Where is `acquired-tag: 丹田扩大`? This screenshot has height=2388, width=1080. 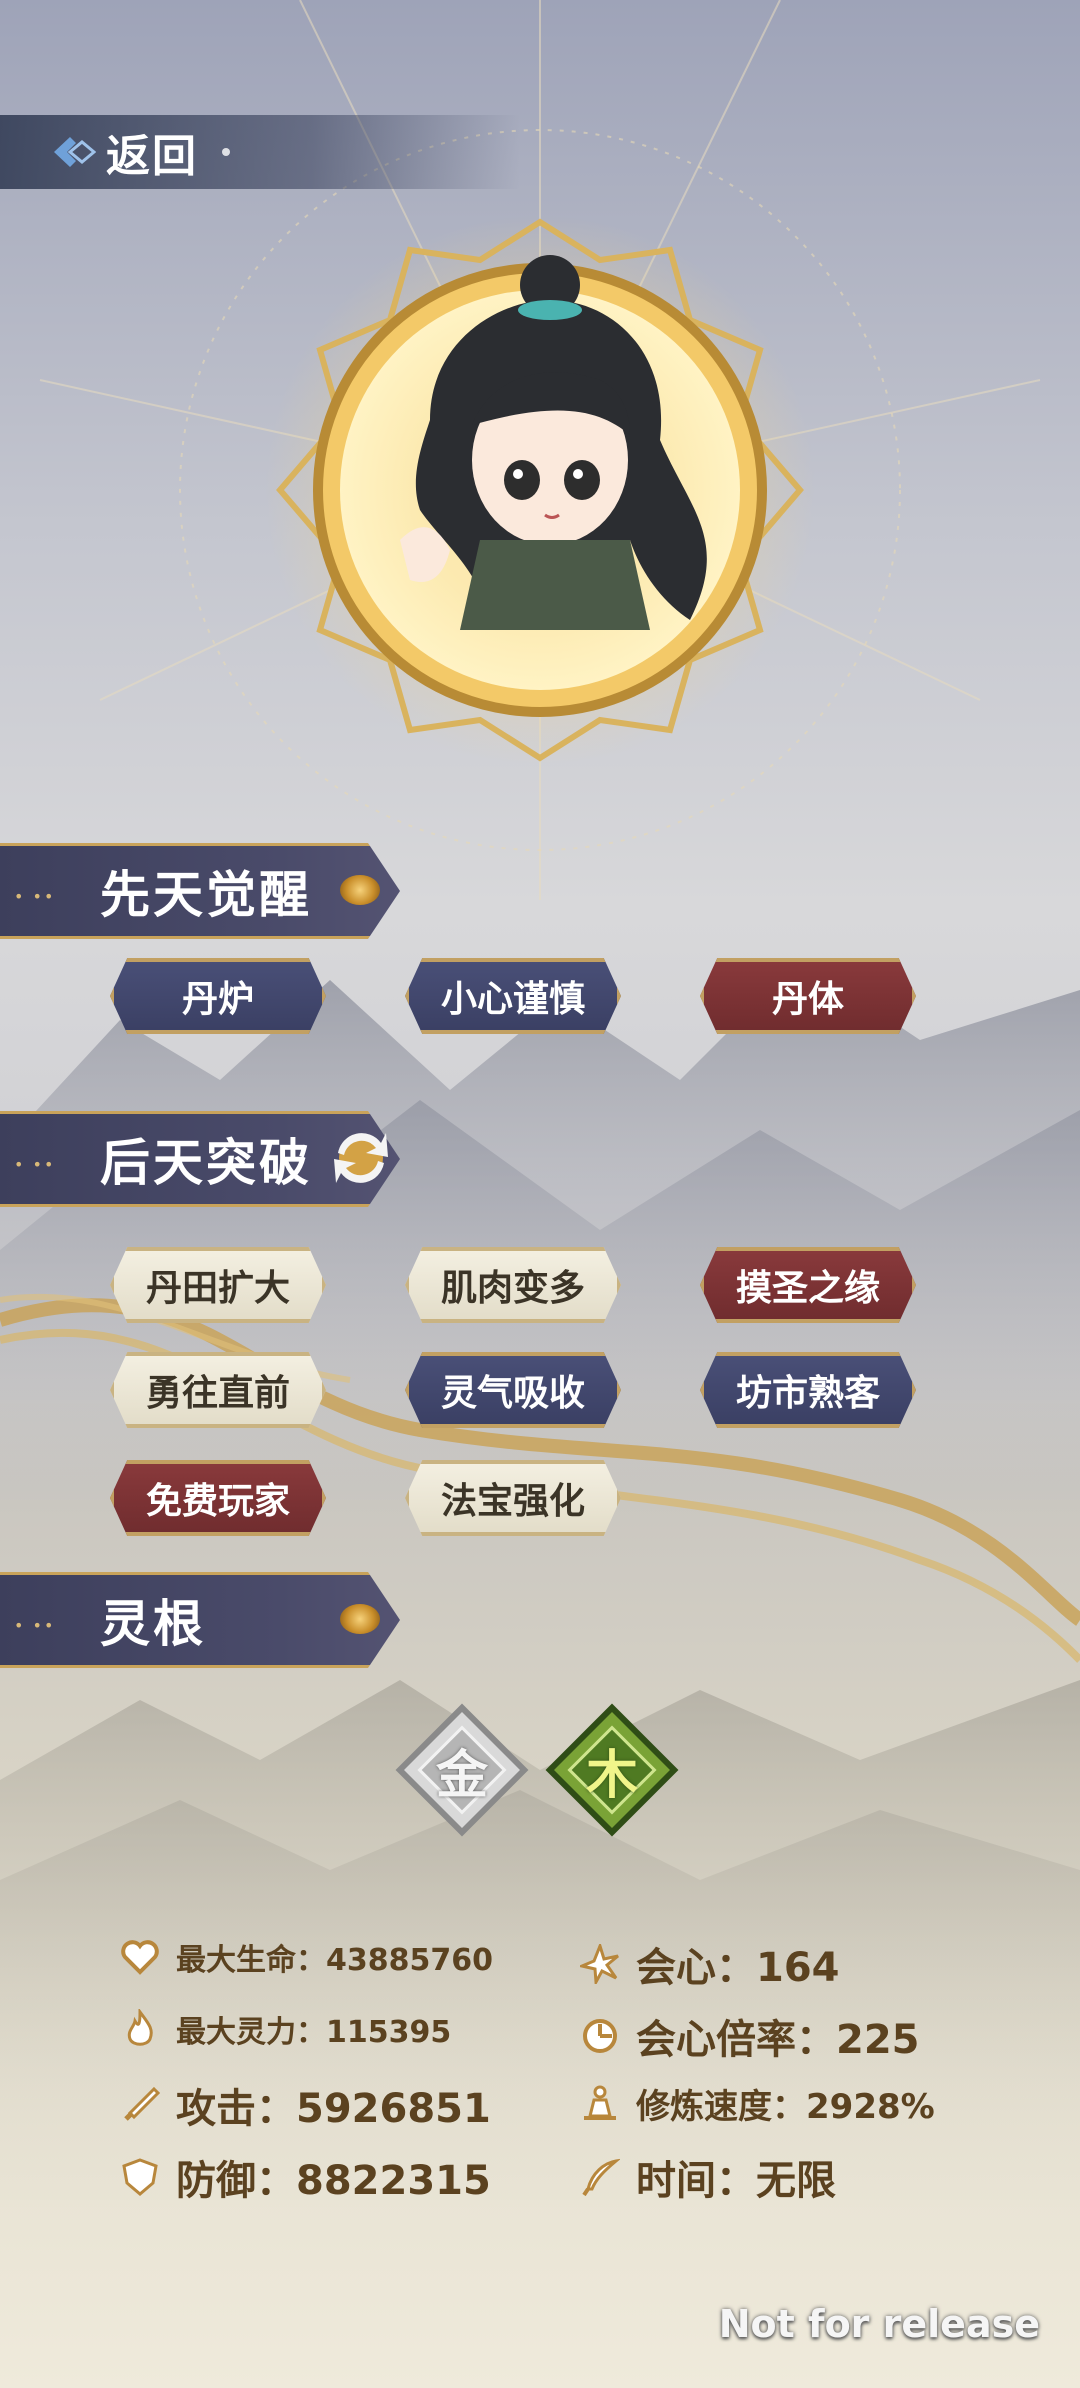 acquired-tag: 丹田扩大 is located at coordinates (218, 1285).